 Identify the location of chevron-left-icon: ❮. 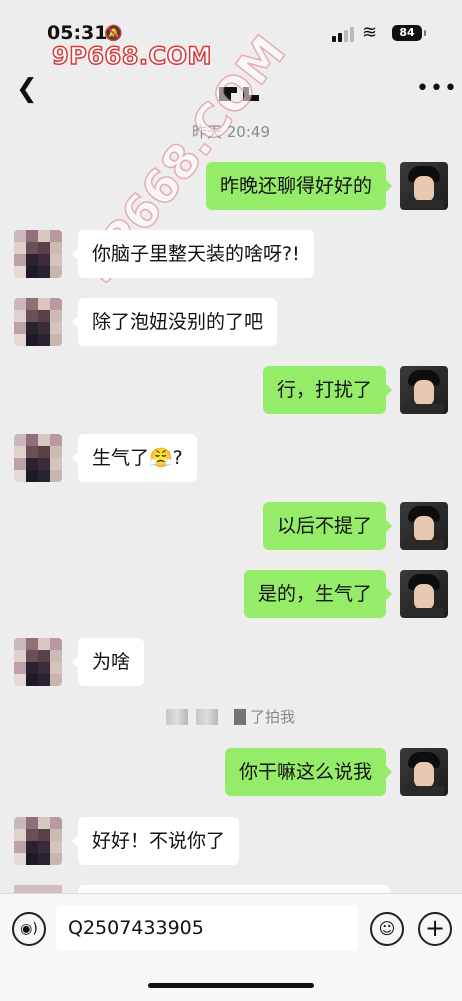
(27, 89).